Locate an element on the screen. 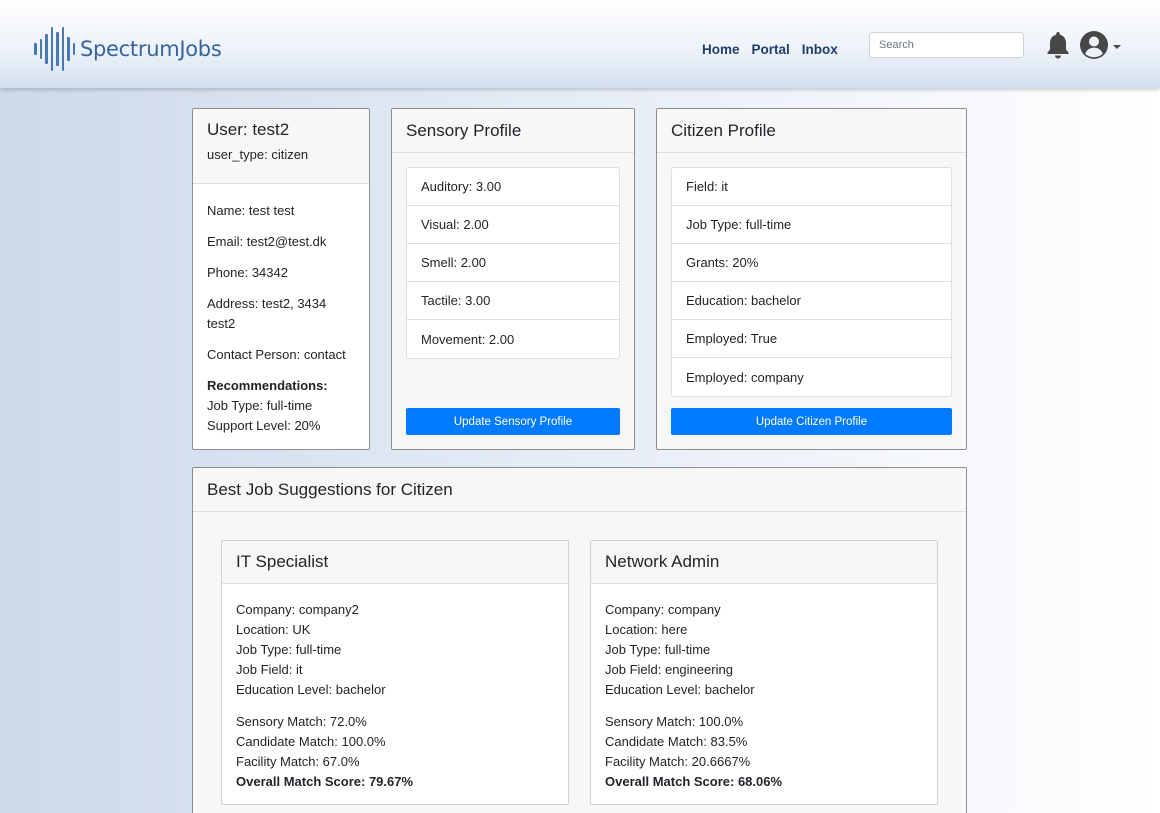  job-title: IT Specialist is located at coordinates (395, 562).